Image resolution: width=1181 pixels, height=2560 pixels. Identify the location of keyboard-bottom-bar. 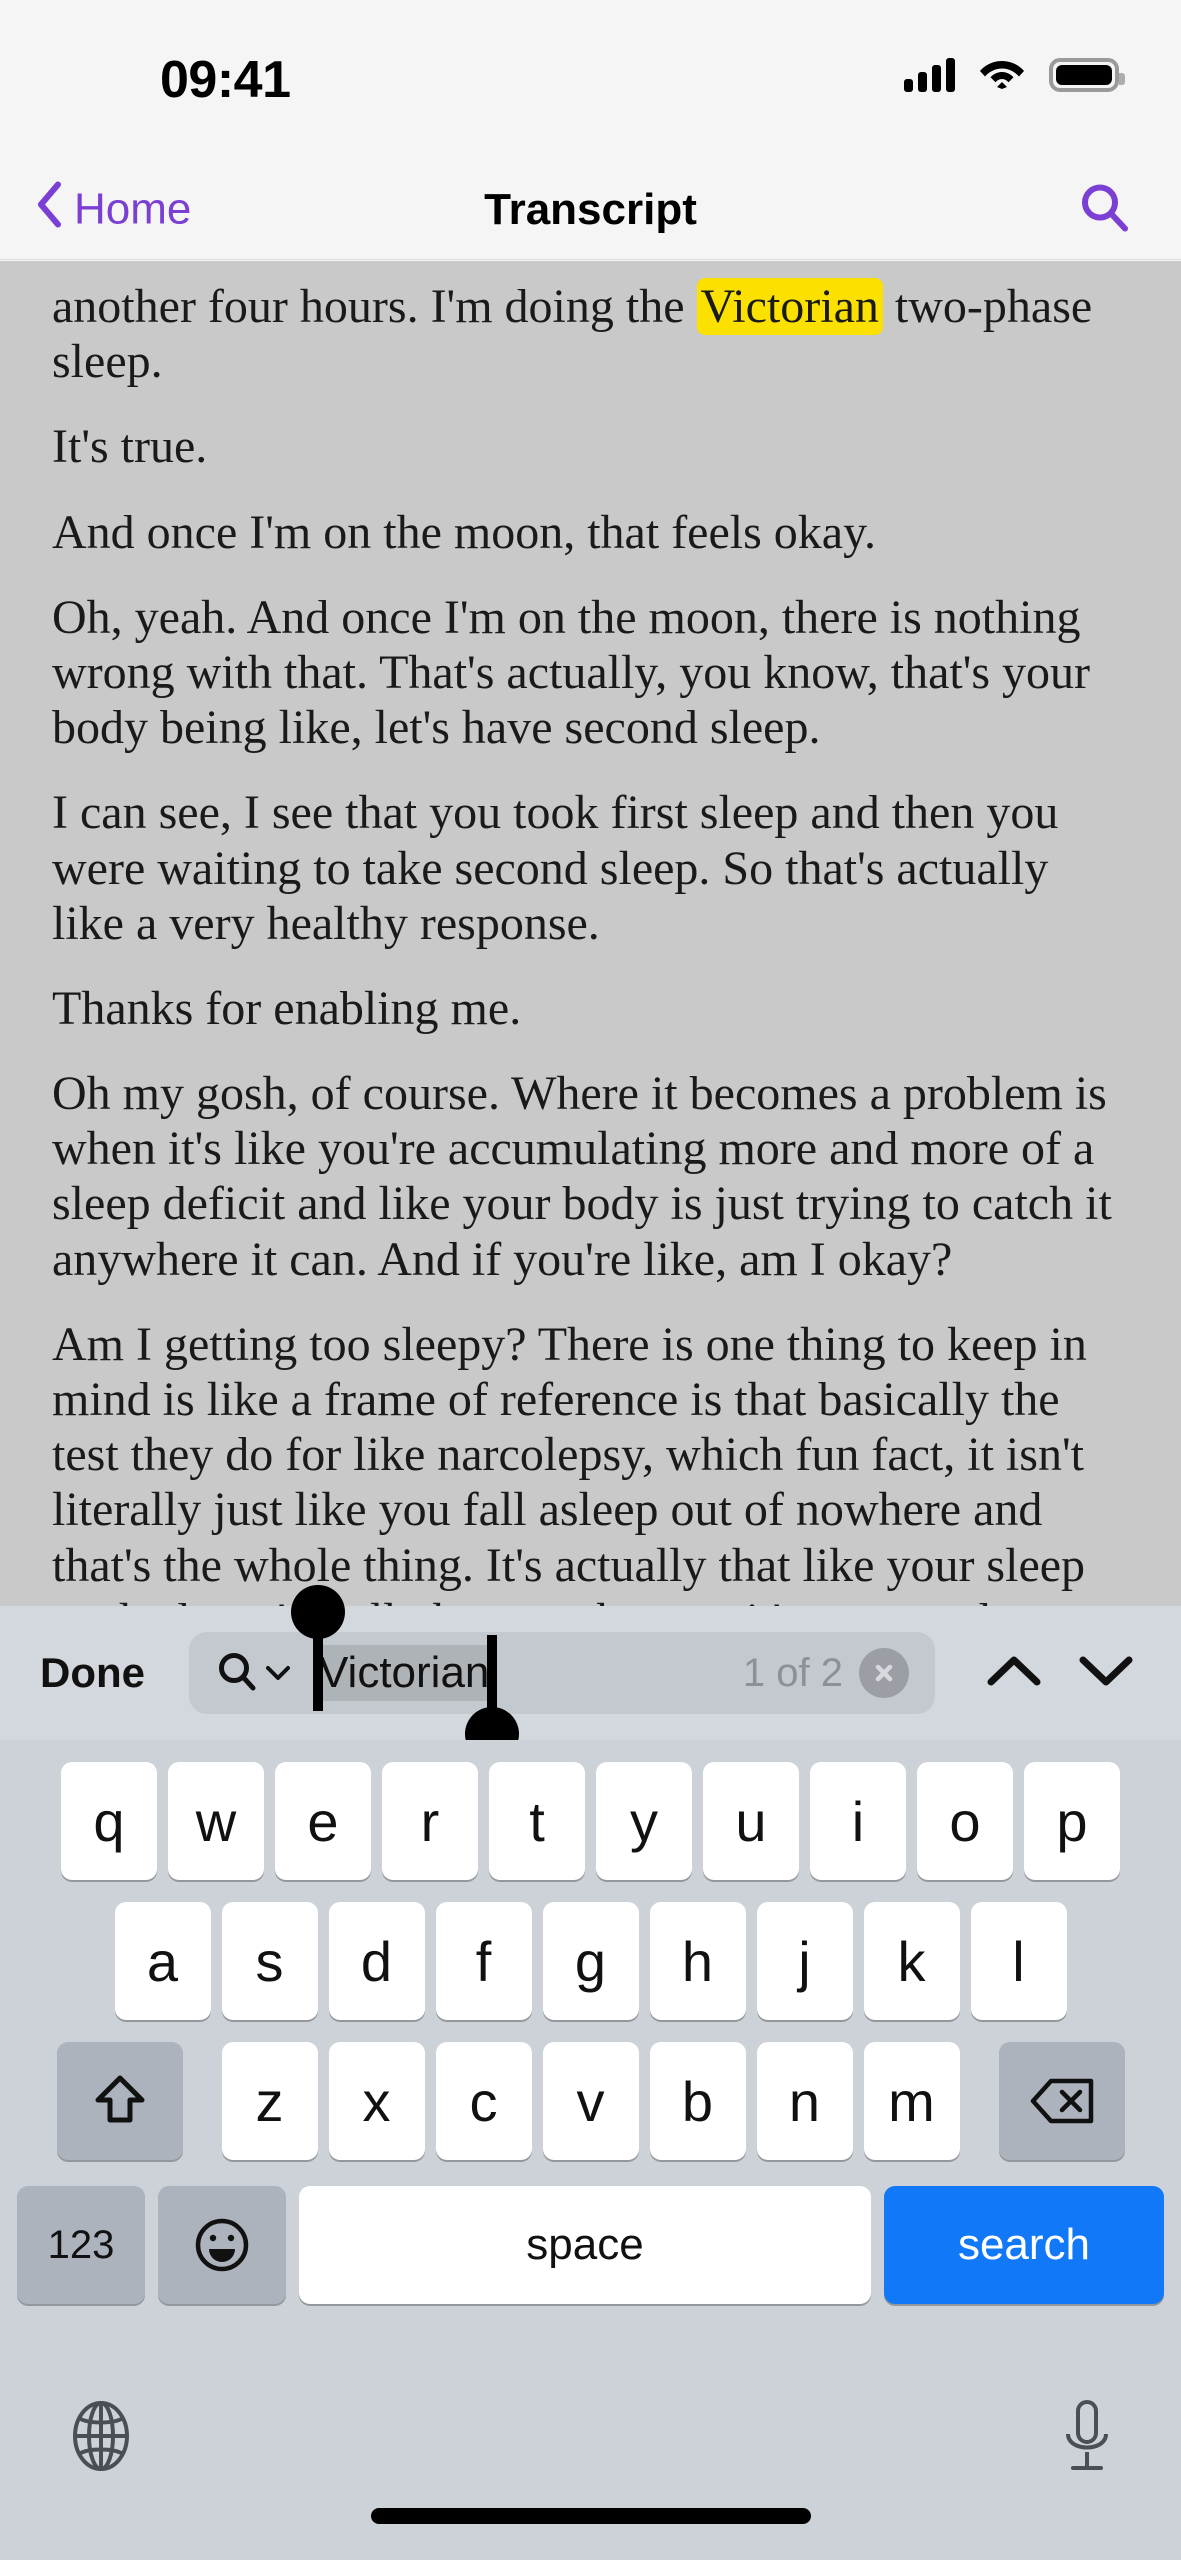
(590, 2470).